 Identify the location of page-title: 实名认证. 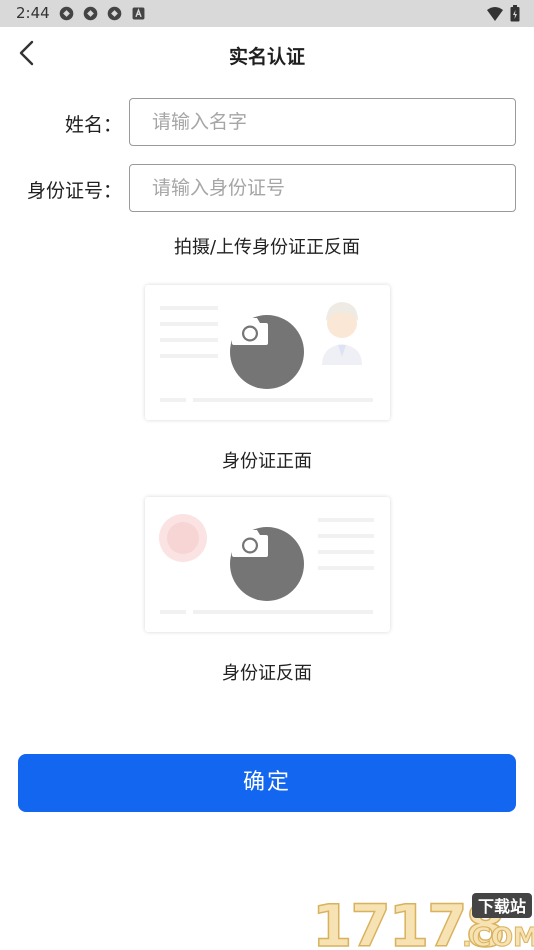
(266, 57).